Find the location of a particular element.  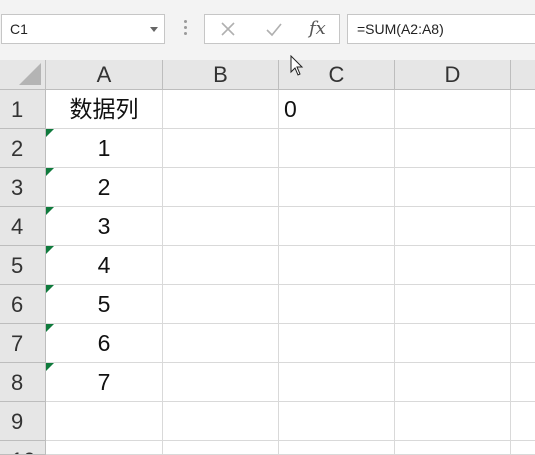

cell-b3 is located at coordinates (221, 187).